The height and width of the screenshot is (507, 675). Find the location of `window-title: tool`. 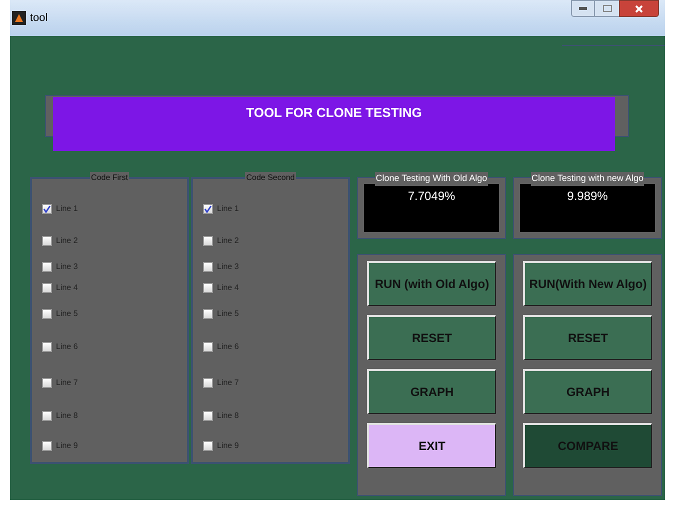

window-title: tool is located at coordinates (39, 18).